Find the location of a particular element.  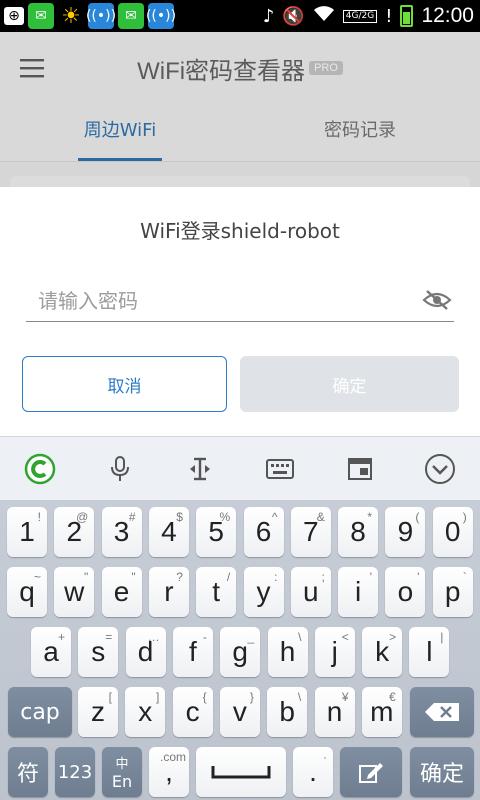

key-i: i ' is located at coordinates (358, 592).